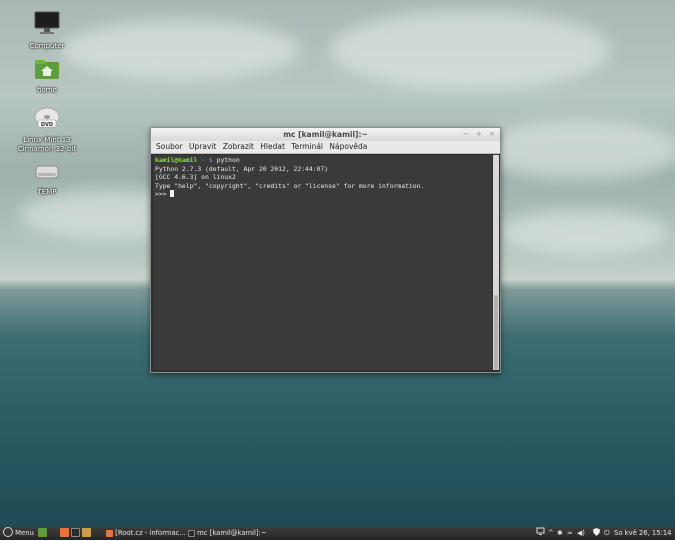 The height and width of the screenshot is (541, 675). I want to click on command-text: python, so click(228, 160).